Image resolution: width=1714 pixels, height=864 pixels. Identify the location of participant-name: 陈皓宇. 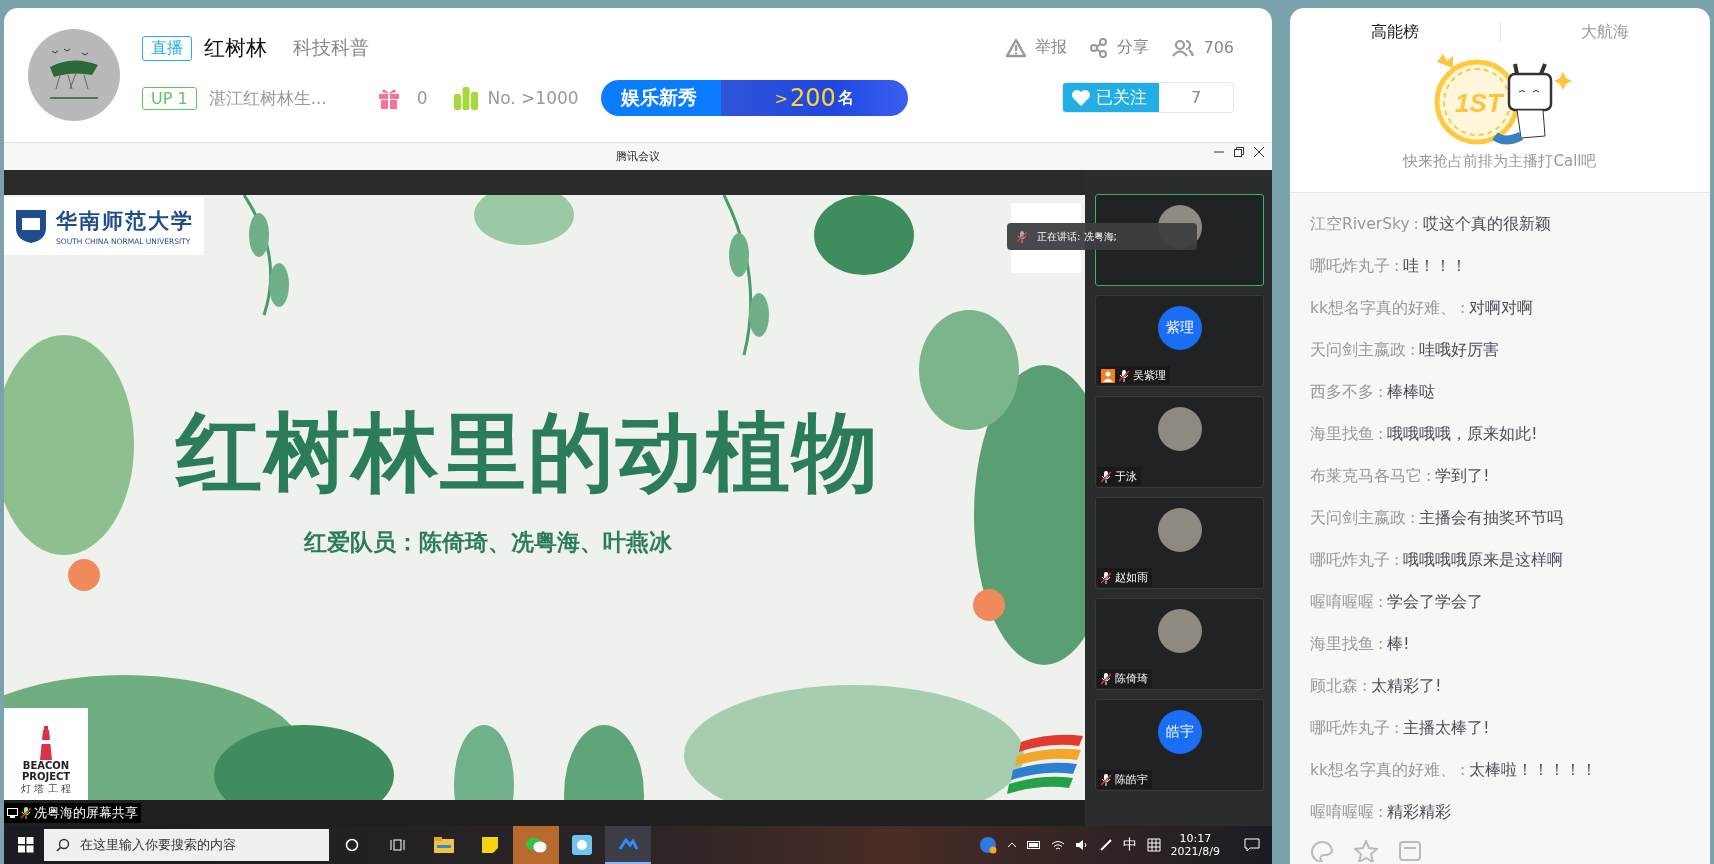
(1131, 779).